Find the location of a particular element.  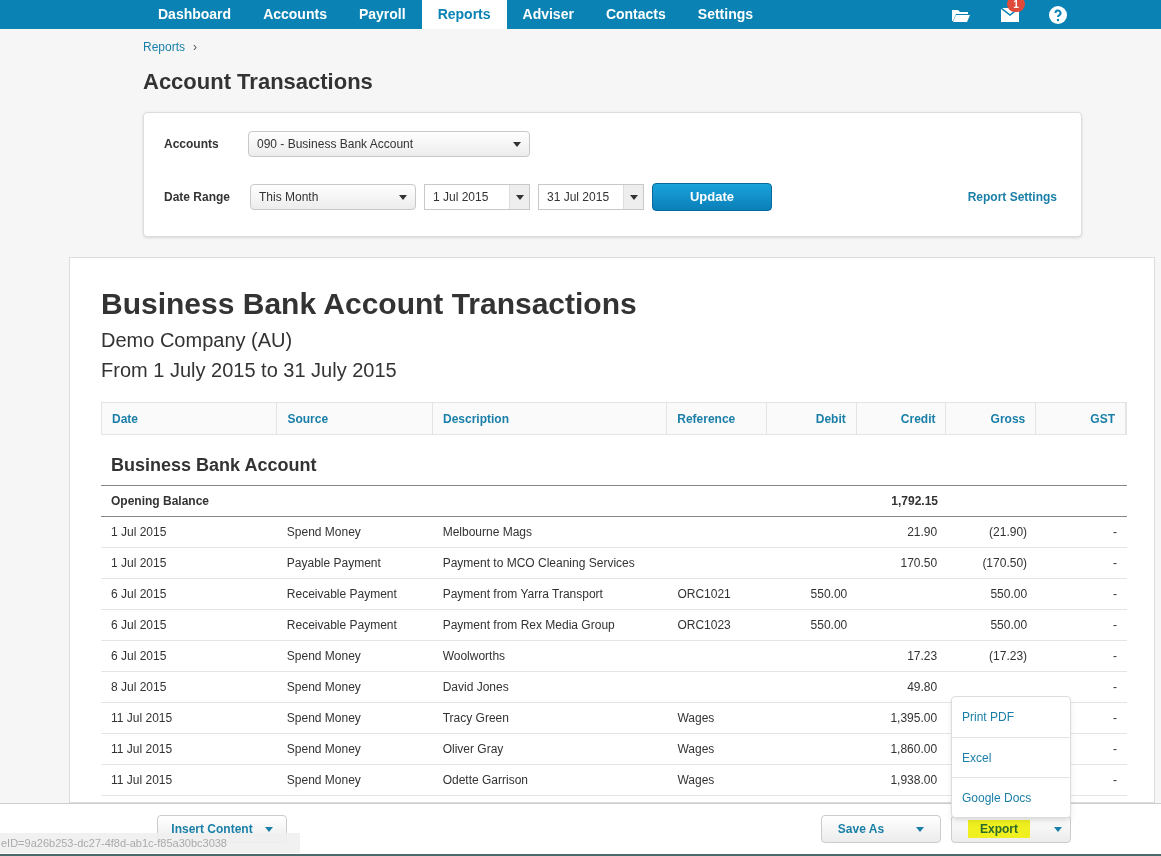

column-header: Description is located at coordinates (550, 418).